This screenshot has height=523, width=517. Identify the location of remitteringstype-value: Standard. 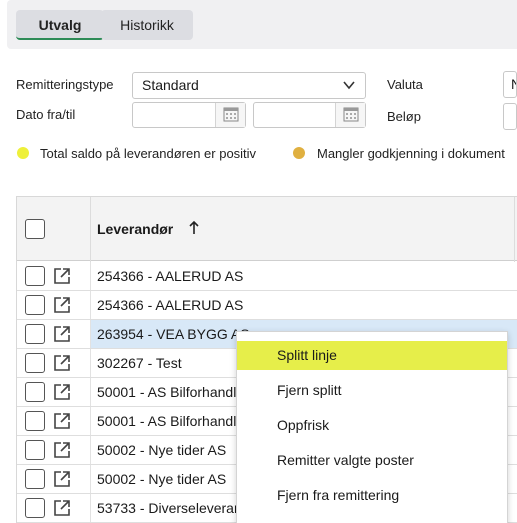
(170, 85).